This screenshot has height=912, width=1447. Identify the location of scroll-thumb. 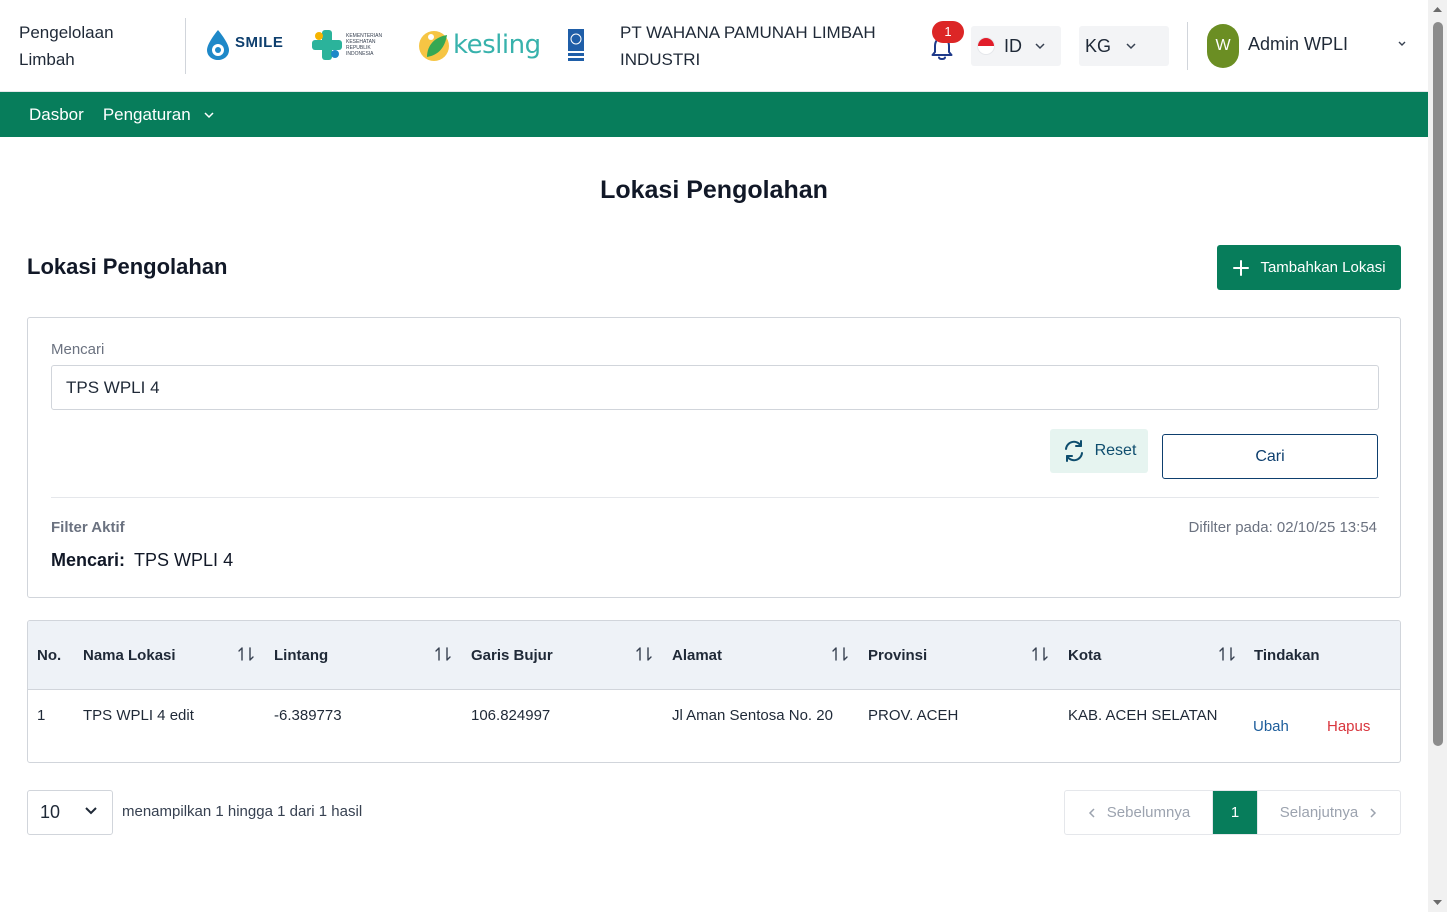
(1438, 384).